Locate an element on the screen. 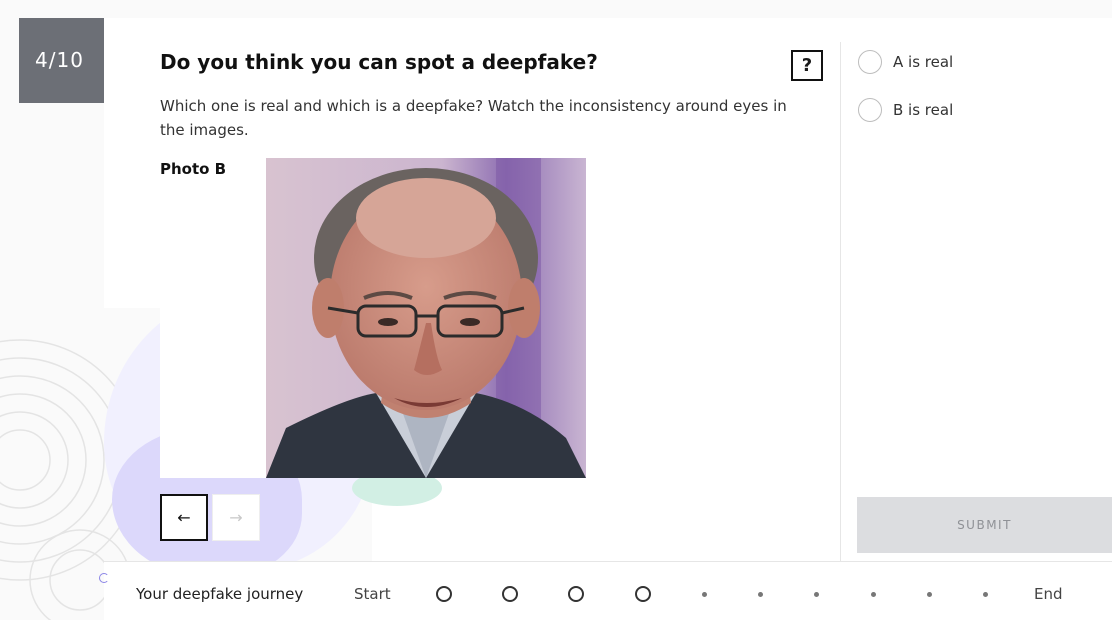  option-a-is-real: A is real is located at coordinates (905, 62).